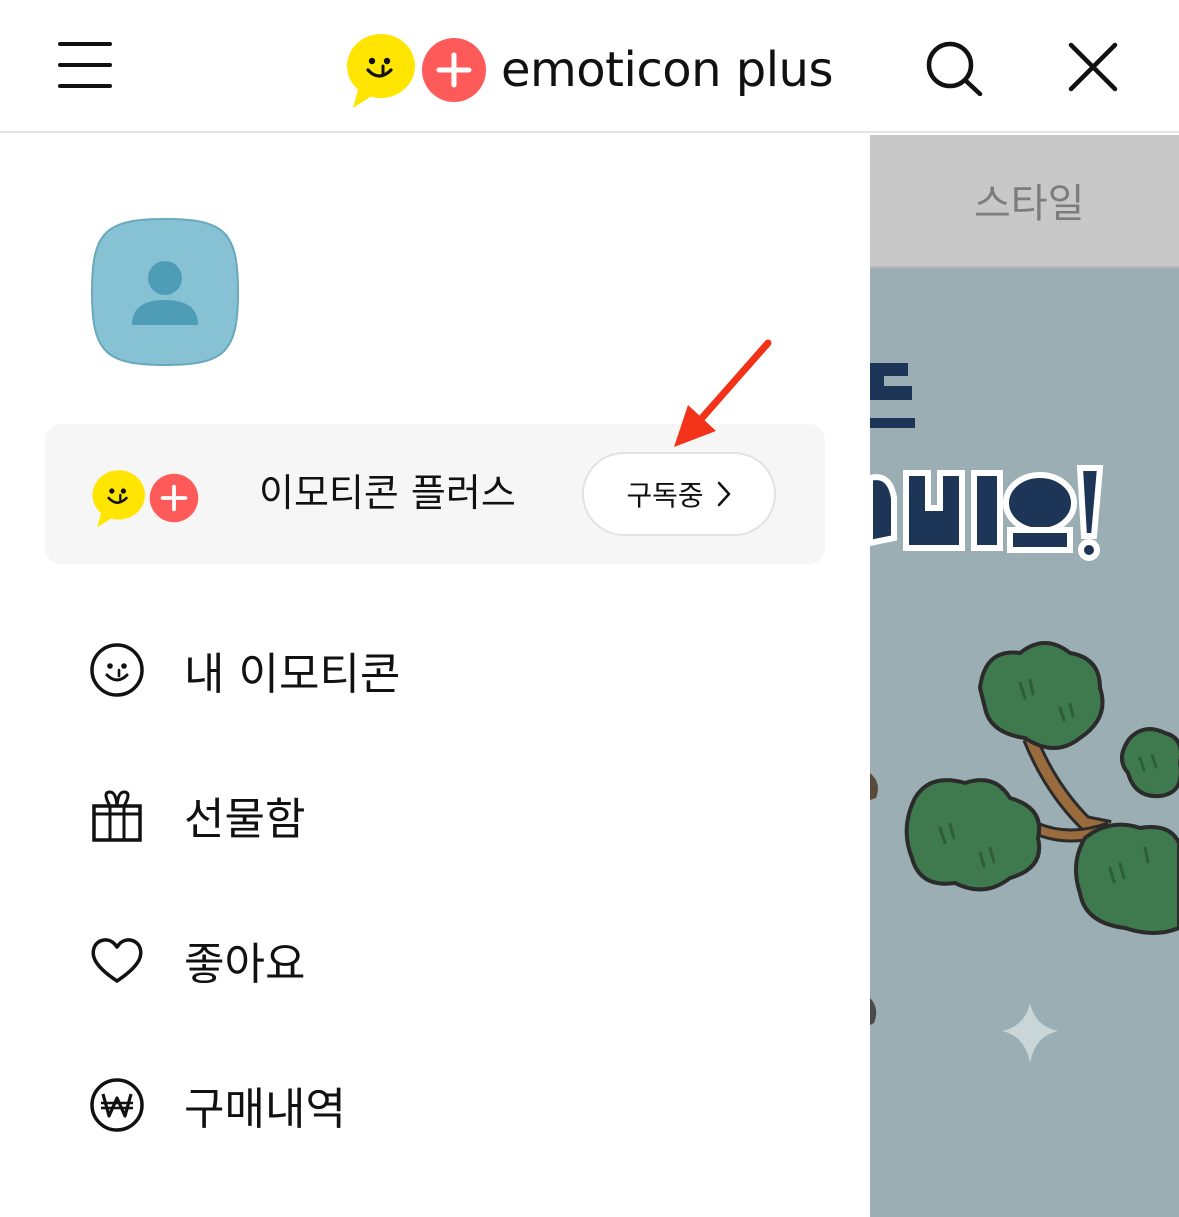  I want to click on annotation-arrow-icon, so click(723, 393).